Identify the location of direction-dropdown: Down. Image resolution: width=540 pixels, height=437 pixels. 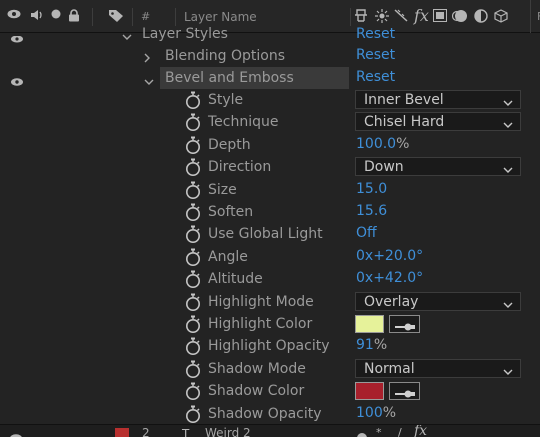
(438, 166).